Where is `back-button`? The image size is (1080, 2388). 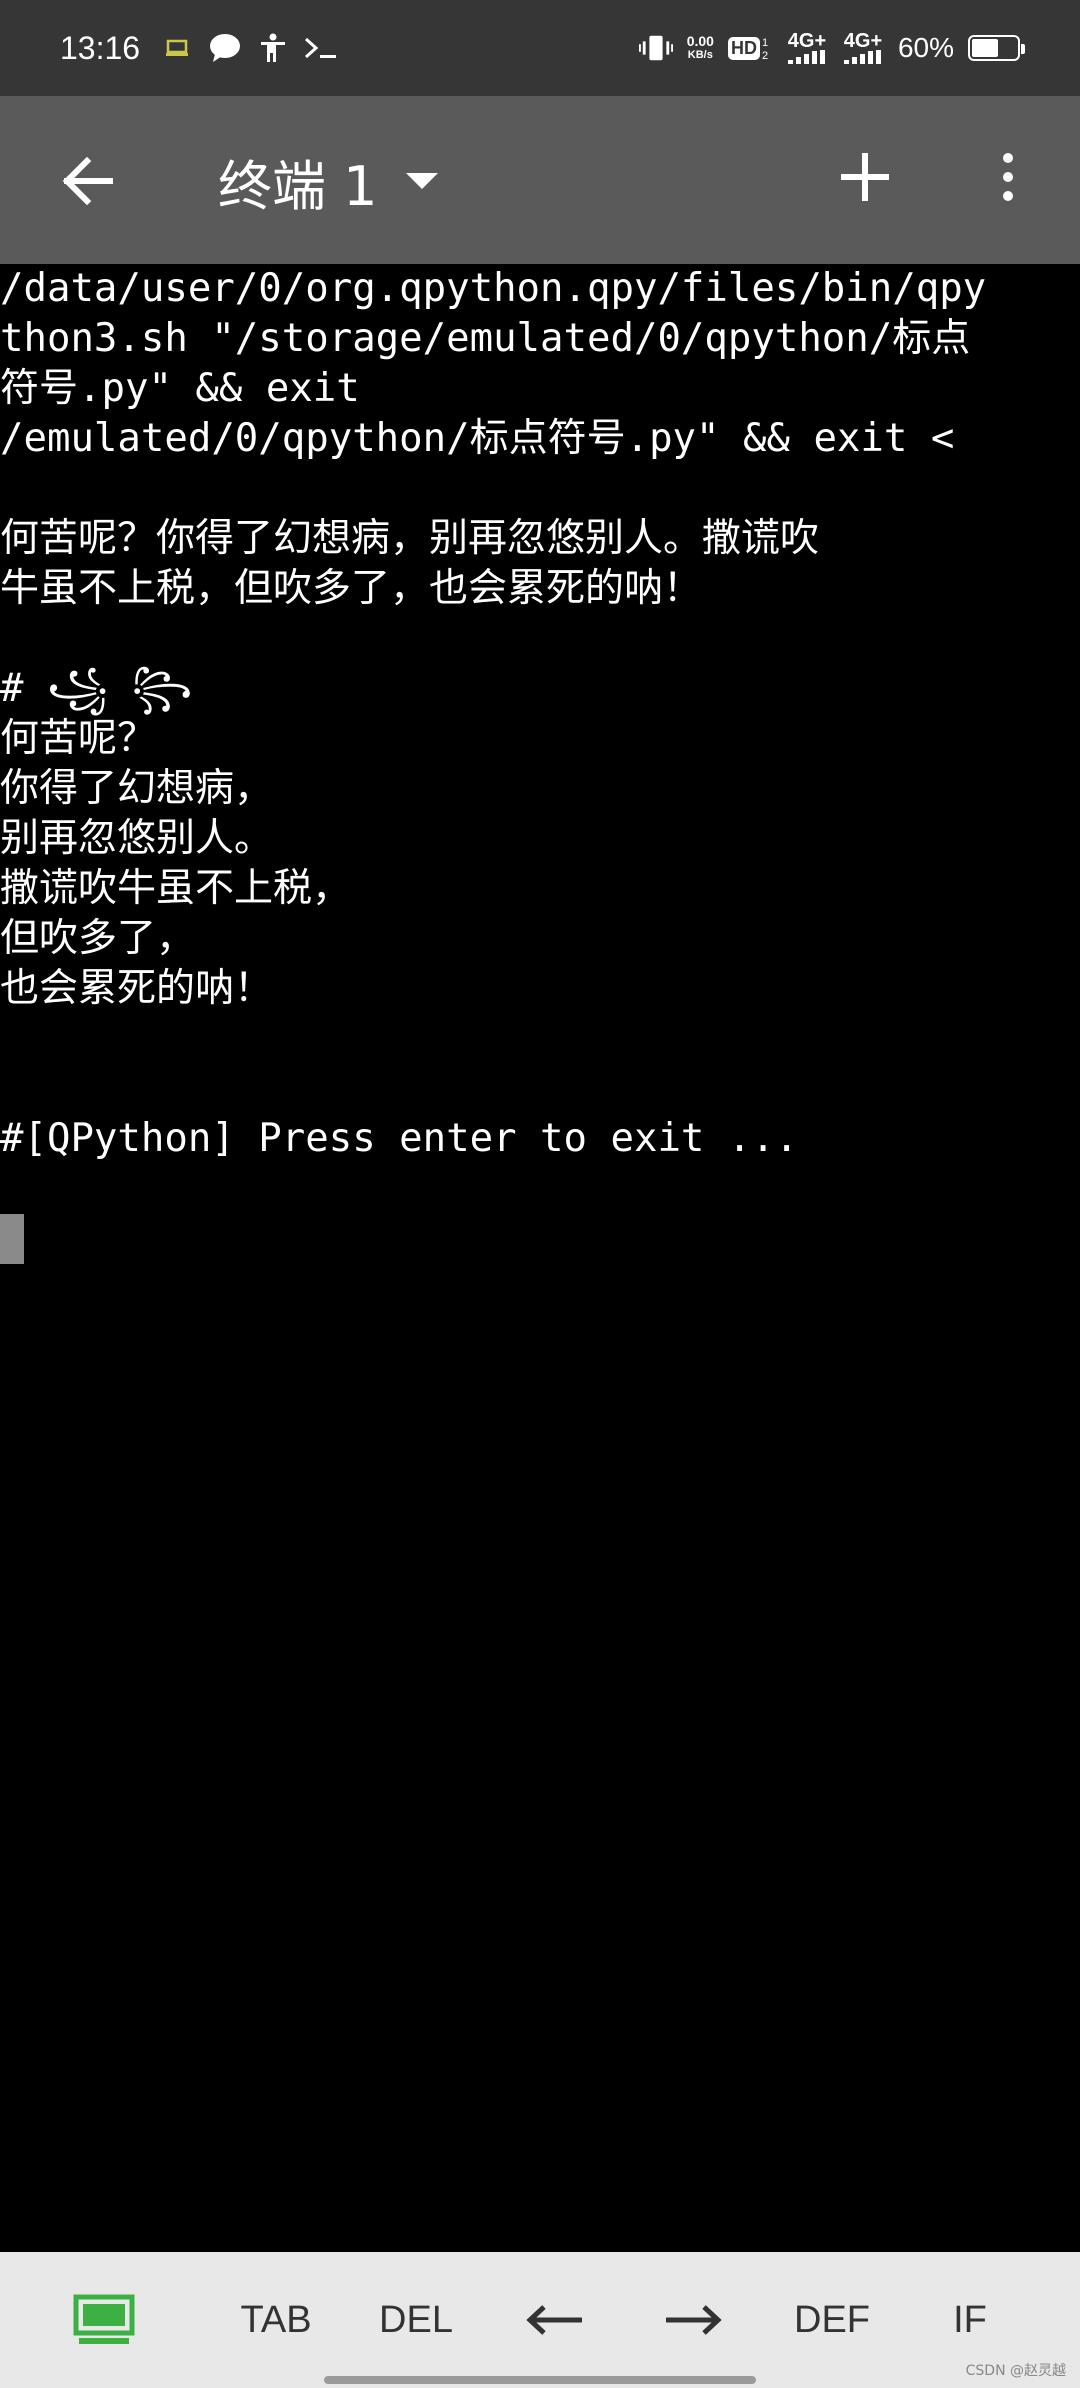 back-button is located at coordinates (87, 181).